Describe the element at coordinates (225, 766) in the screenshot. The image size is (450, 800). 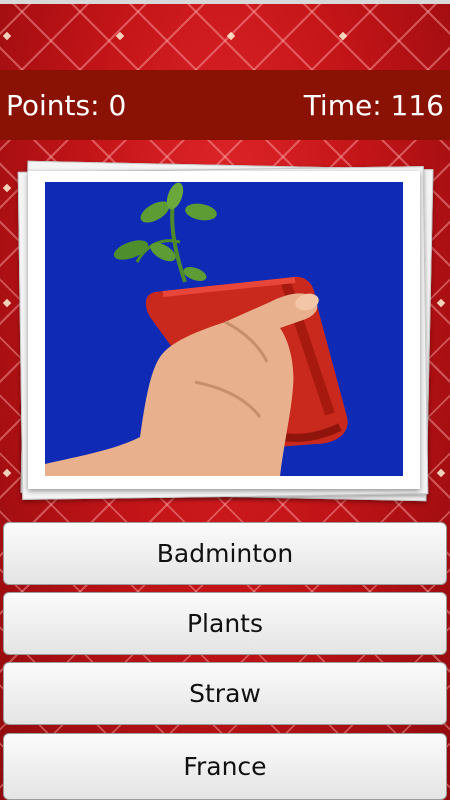
I see `answer-button-4: France` at that location.